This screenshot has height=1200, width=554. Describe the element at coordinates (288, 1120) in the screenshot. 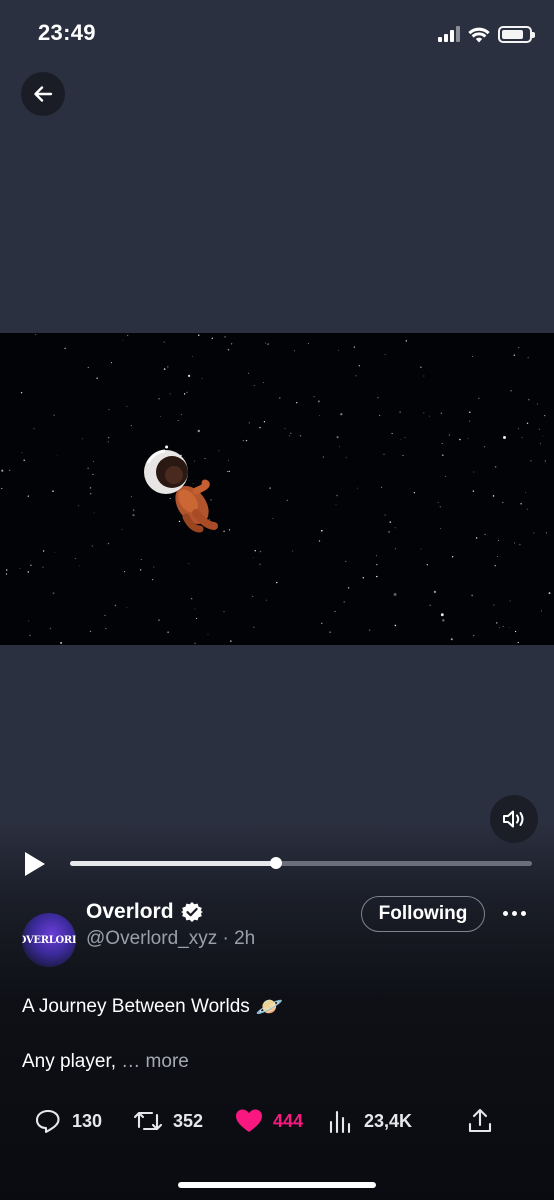

I see `like-count: 444` at that location.